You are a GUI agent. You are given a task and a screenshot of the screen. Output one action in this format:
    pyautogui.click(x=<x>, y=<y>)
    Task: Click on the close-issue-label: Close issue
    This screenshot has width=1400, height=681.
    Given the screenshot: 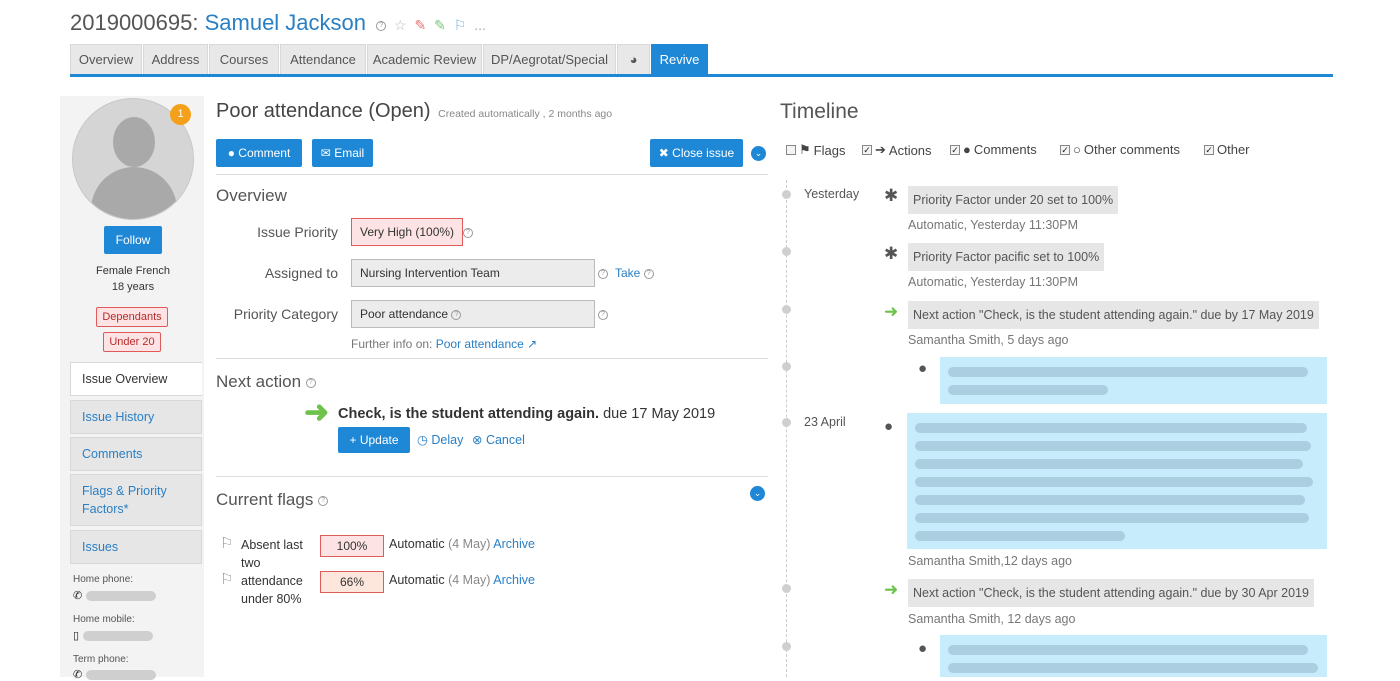 What is the action you would take?
    pyautogui.click(x=703, y=153)
    